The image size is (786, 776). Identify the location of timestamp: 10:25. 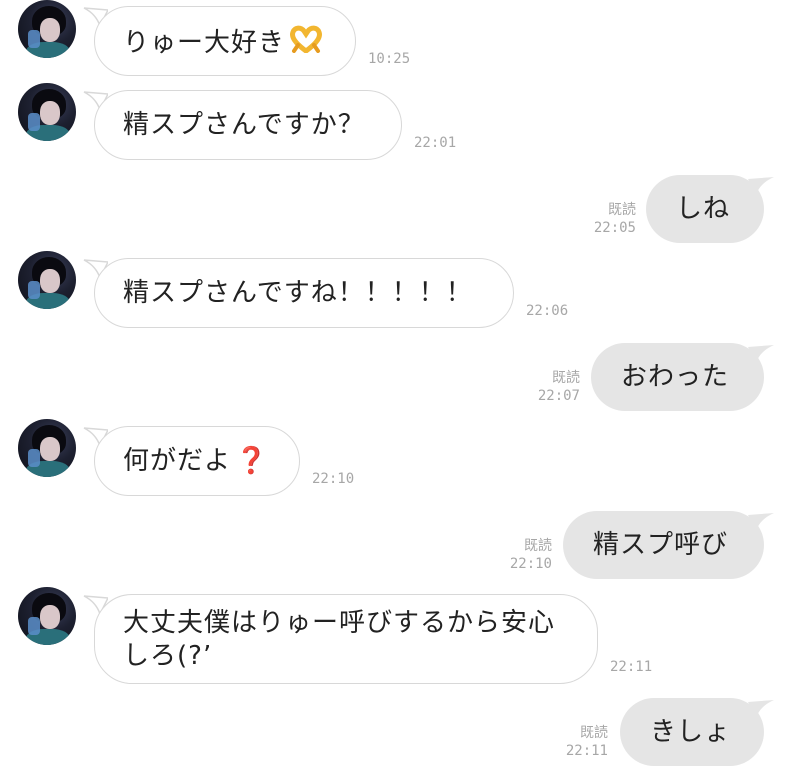
(389, 59).